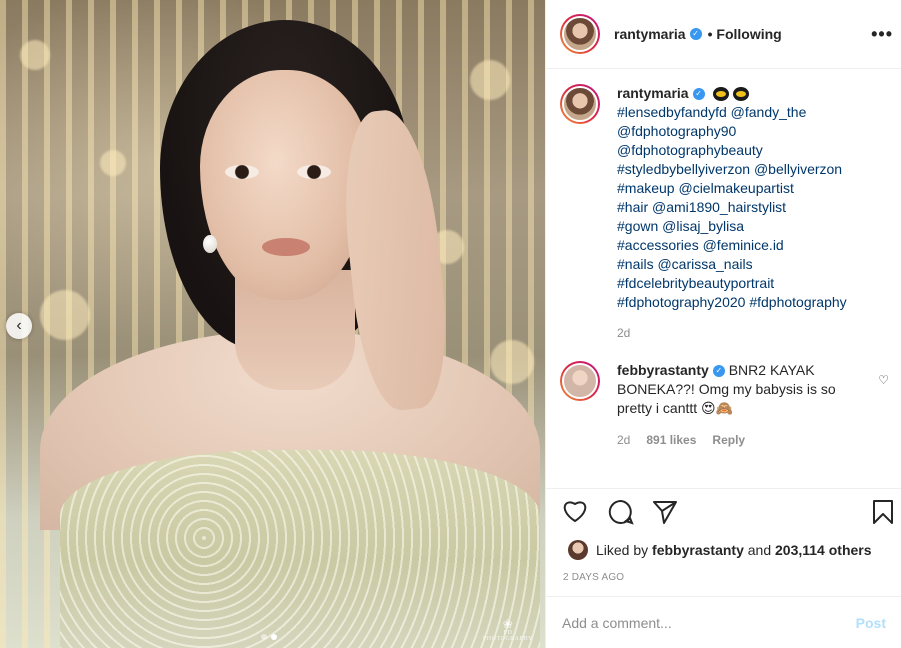 The height and width of the screenshot is (648, 901). I want to click on action-bar, so click(723, 512).